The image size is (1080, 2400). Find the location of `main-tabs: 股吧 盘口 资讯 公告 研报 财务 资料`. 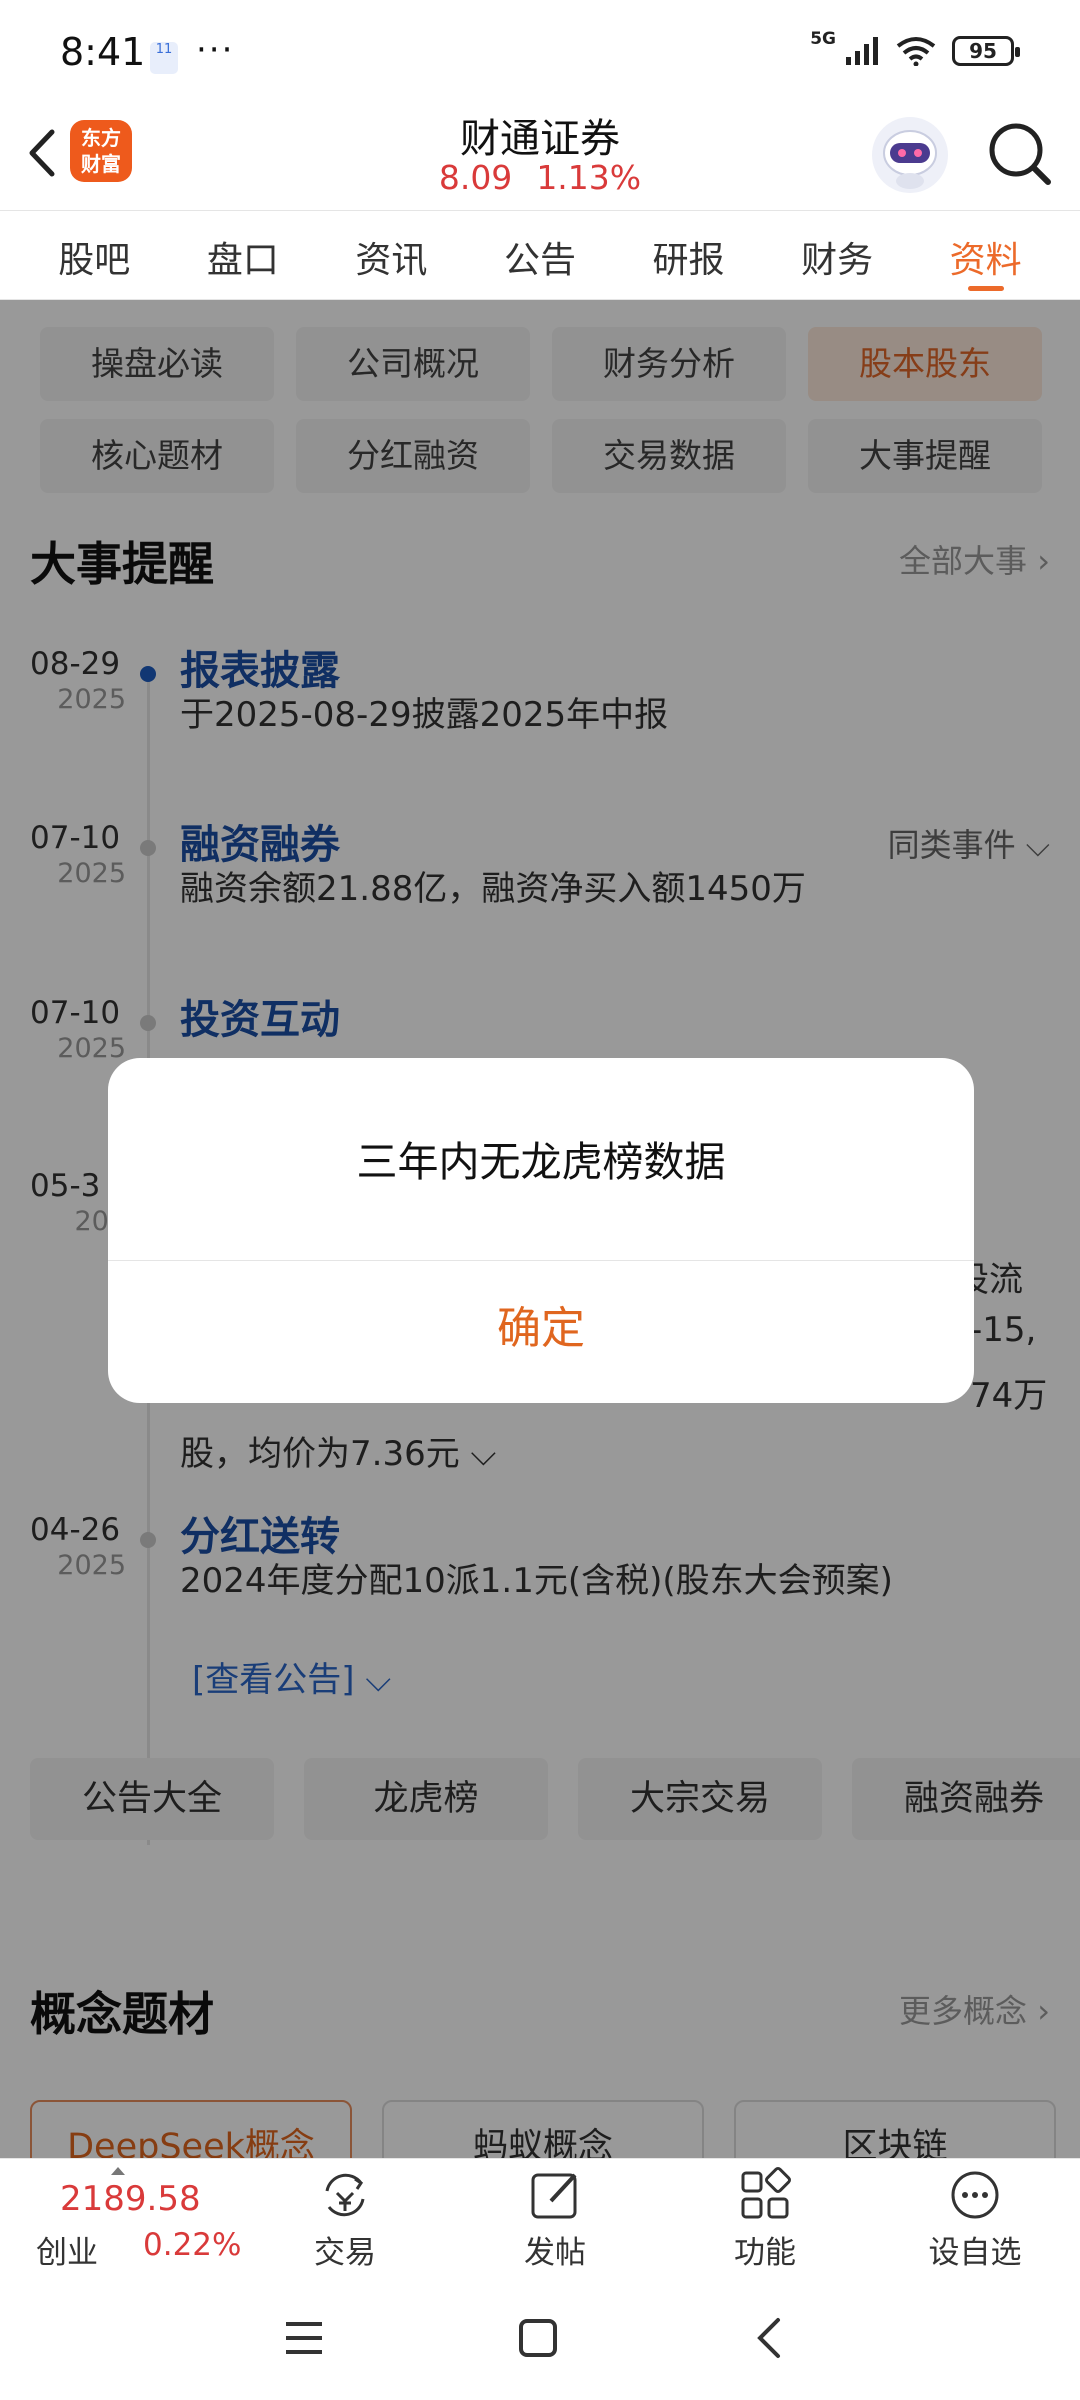

main-tabs: 股吧 盘口 资讯 公告 研报 财务 资料 is located at coordinates (540, 255).